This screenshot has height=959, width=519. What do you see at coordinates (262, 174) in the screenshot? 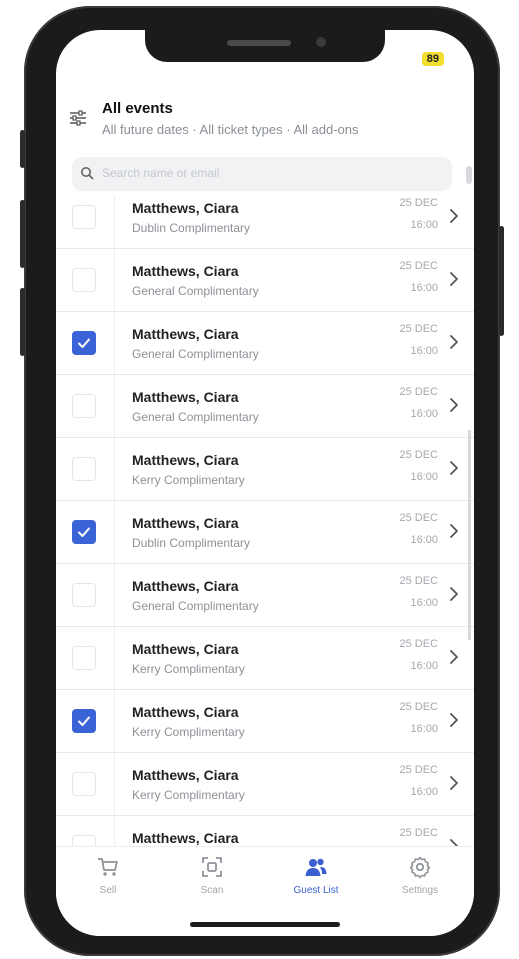
I see `search-input: Search name or email` at bounding box center [262, 174].